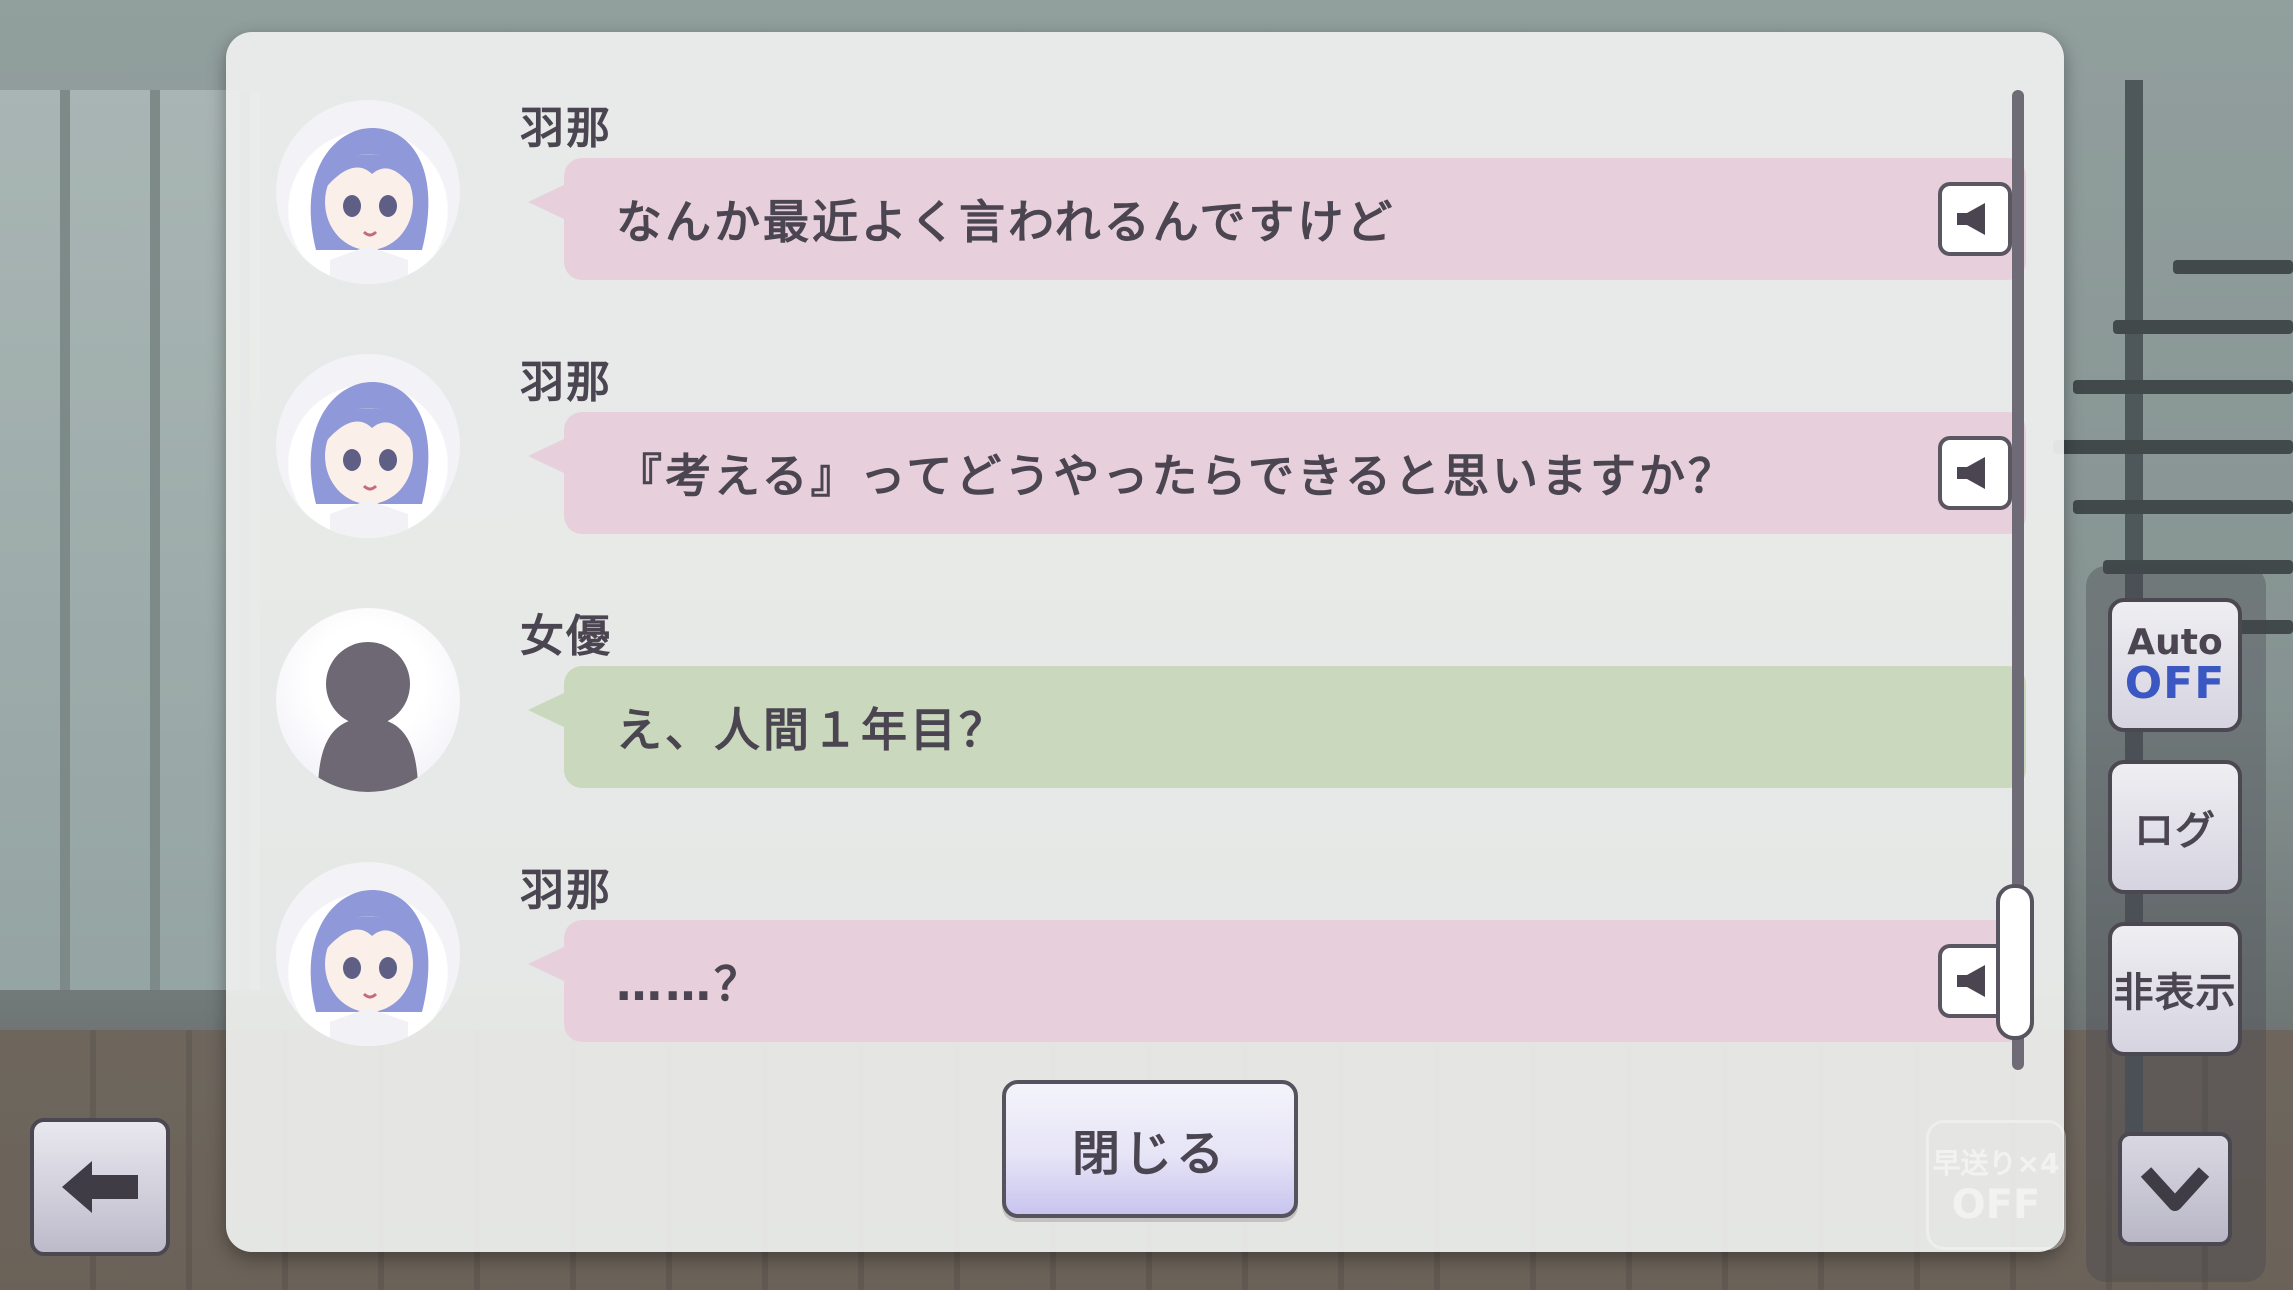  I want to click on close-button: 閉じる, so click(1150, 1149).